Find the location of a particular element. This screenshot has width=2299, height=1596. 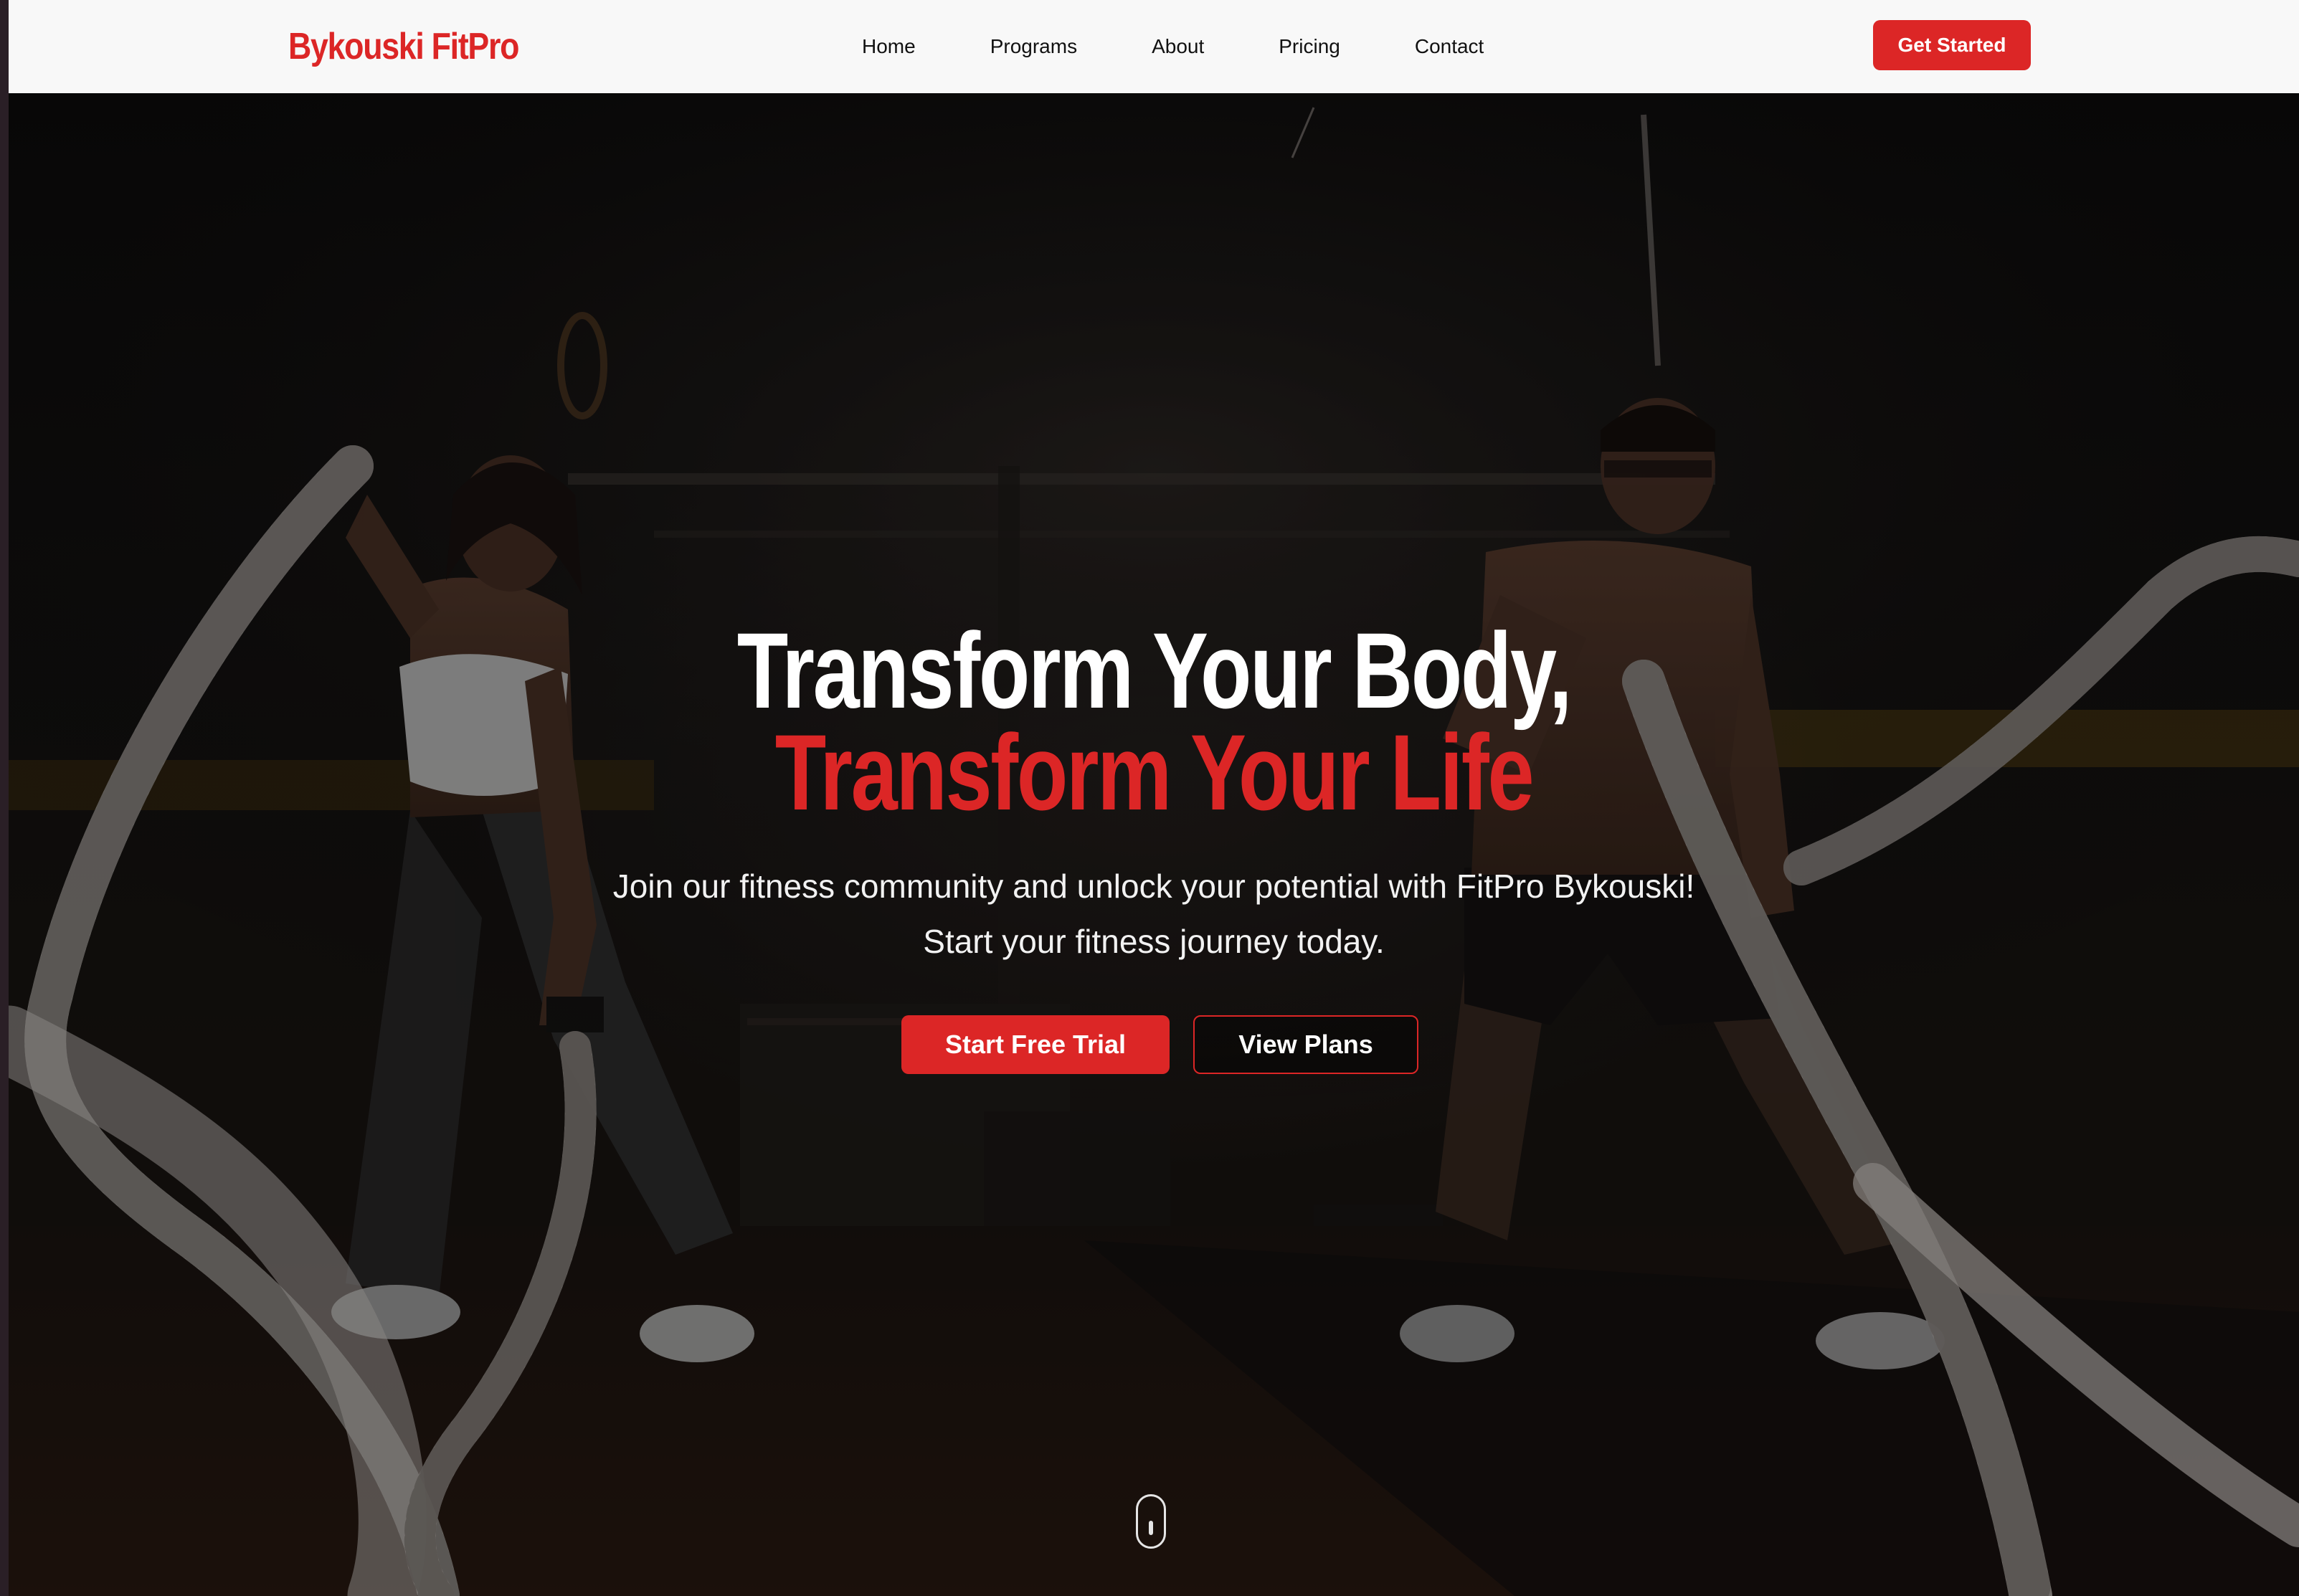

hero-headline-line1: Transform Your Body, is located at coordinates (1154, 670).